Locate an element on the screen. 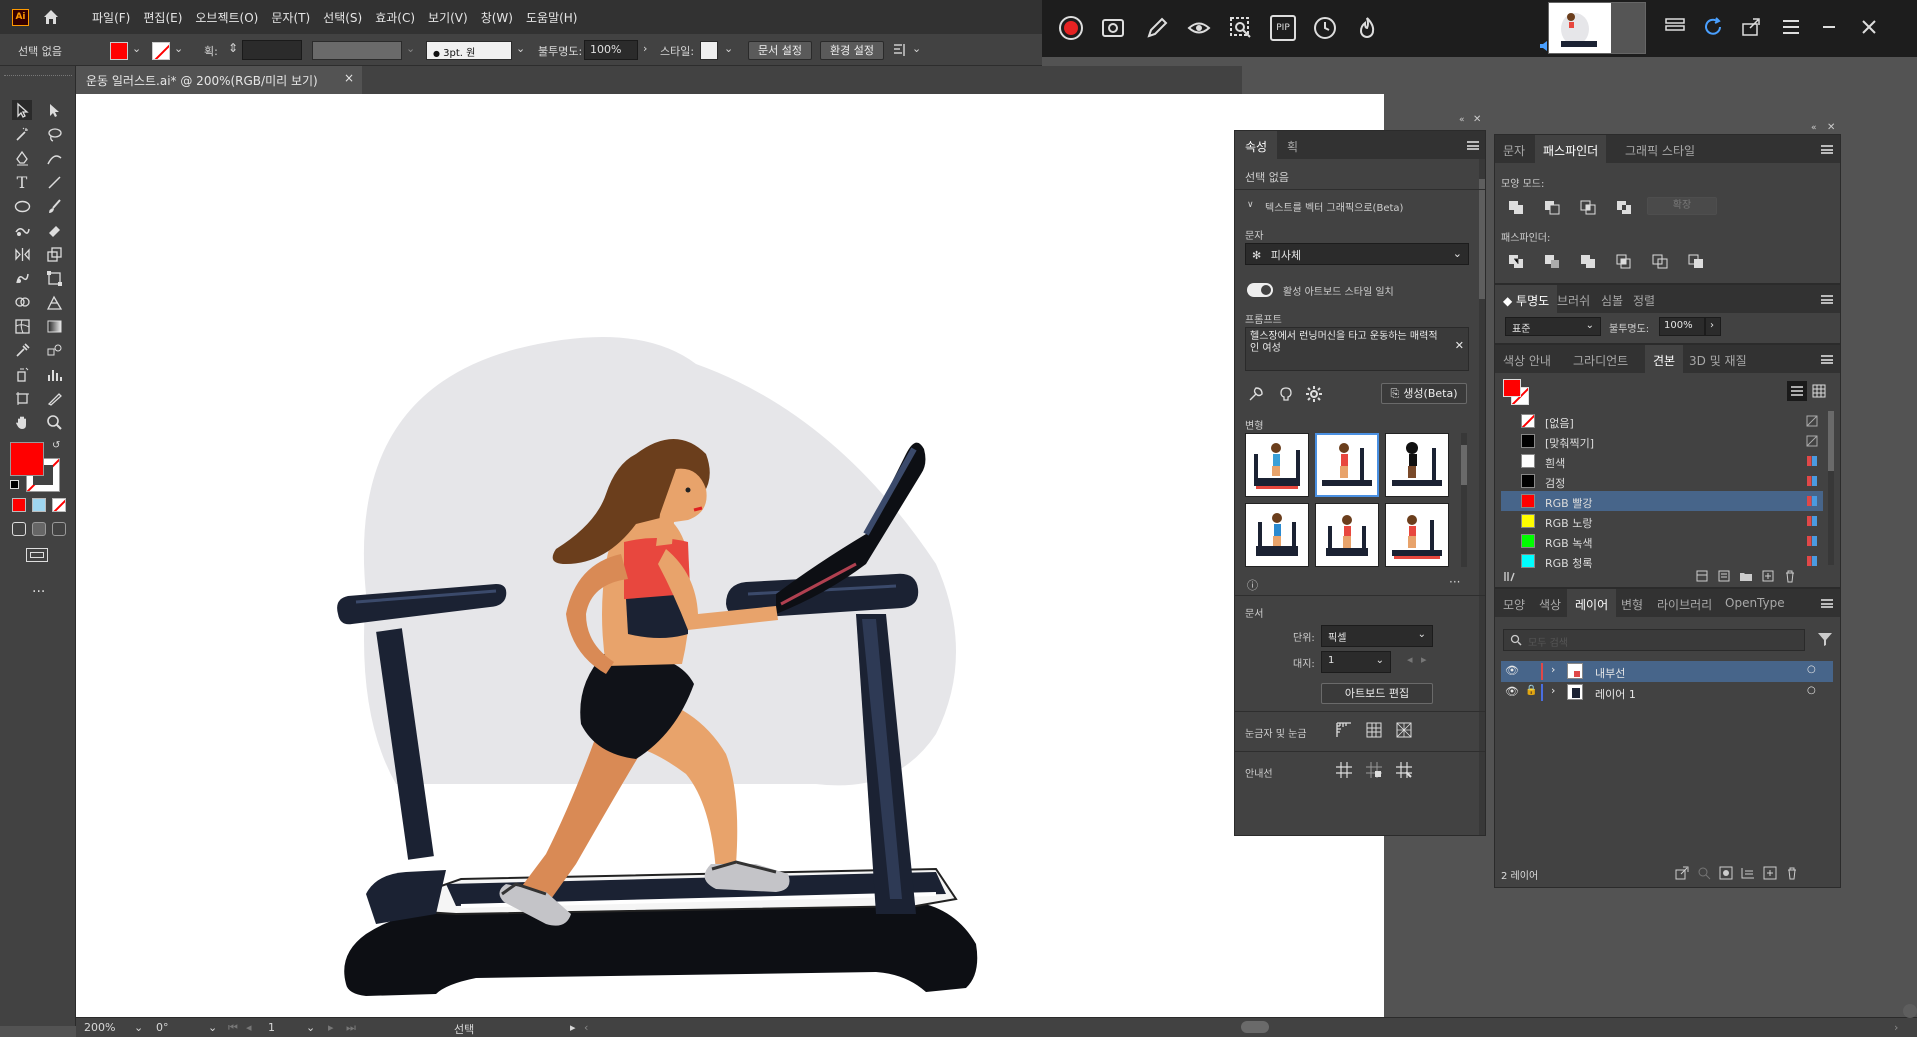 Image resolution: width=1917 pixels, height=1037 pixels. lightbulb-icon is located at coordinates (1286, 394).